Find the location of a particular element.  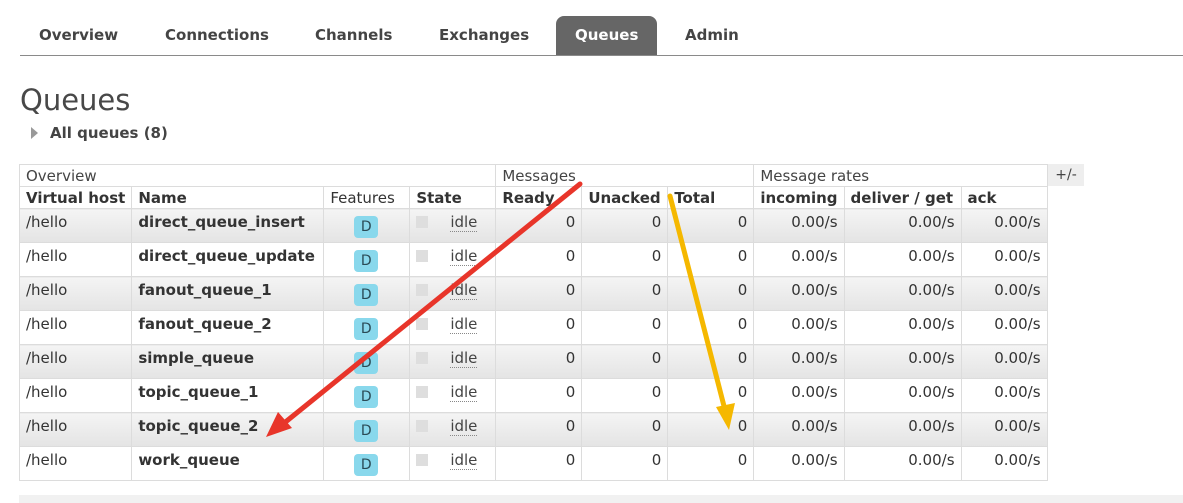

tab-overview: Overview is located at coordinates (78, 35).